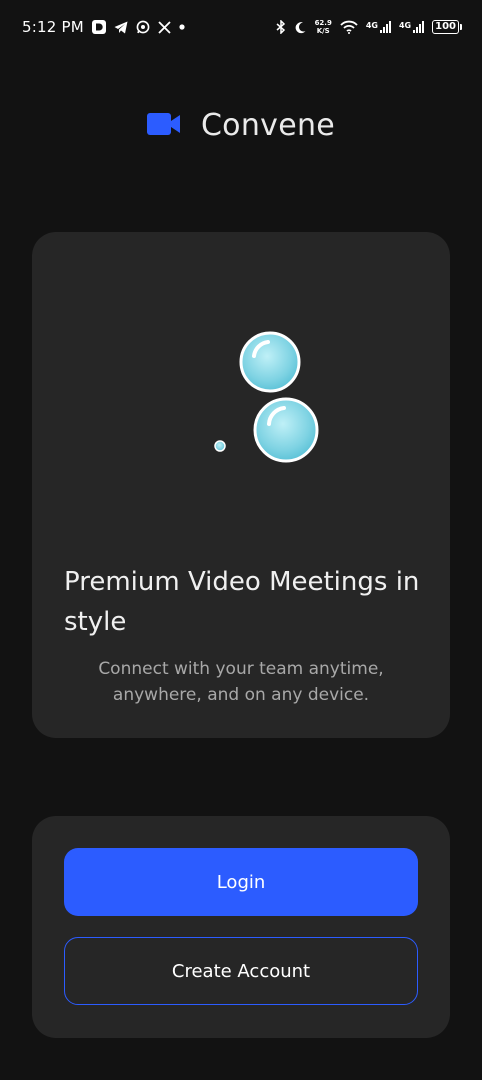  I want to click on status-left: 5:12 PM, so click(103, 27).